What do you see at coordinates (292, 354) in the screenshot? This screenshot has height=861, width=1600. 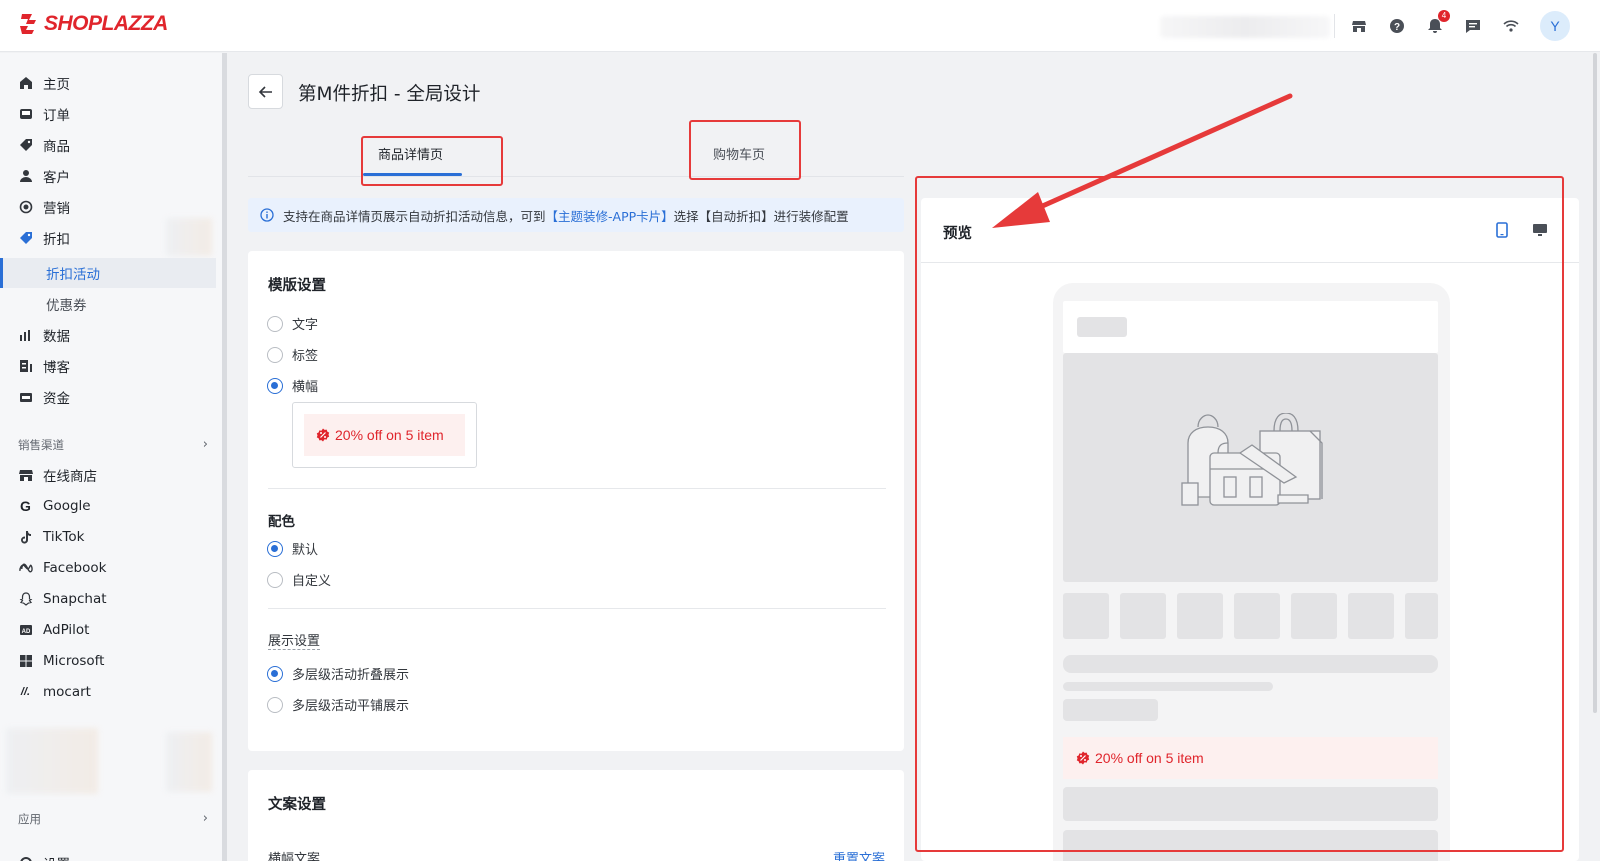 I see `radio-label: 标签` at bounding box center [292, 354].